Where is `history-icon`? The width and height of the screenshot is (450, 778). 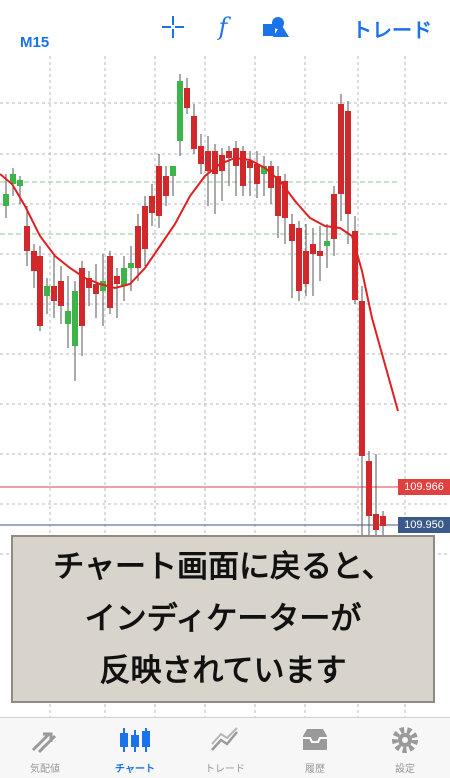
history-icon is located at coordinates (315, 740).